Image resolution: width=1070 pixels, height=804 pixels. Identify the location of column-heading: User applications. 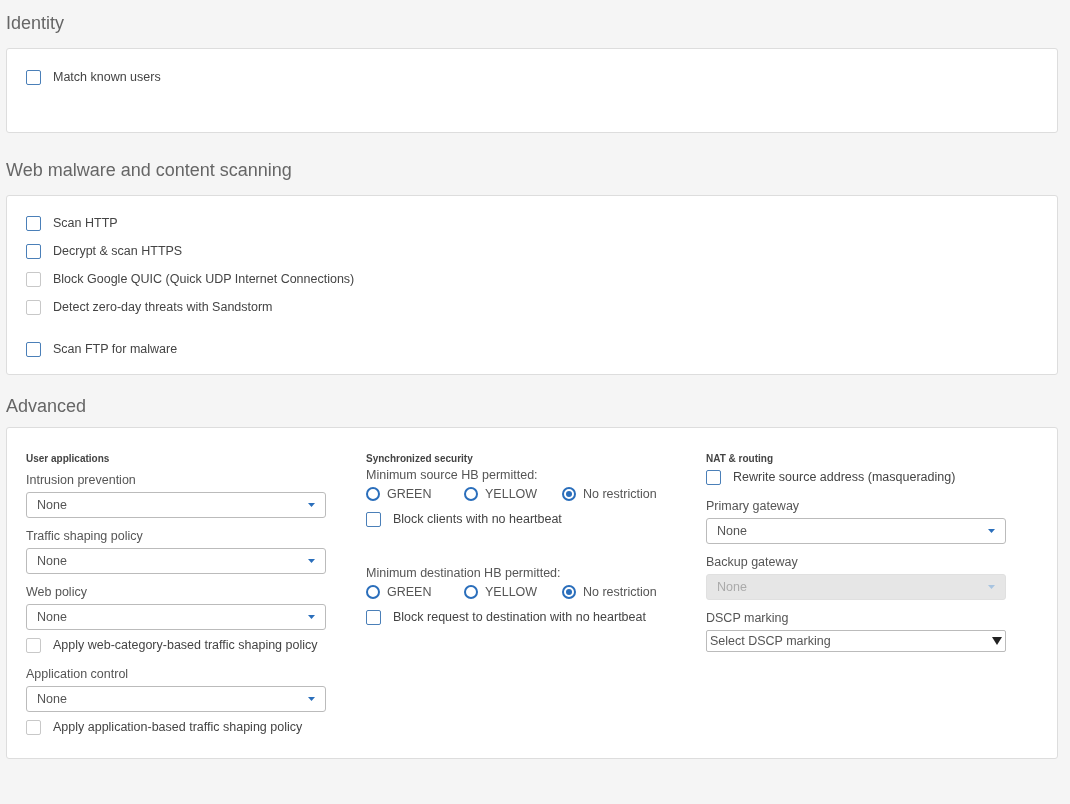
(68, 459).